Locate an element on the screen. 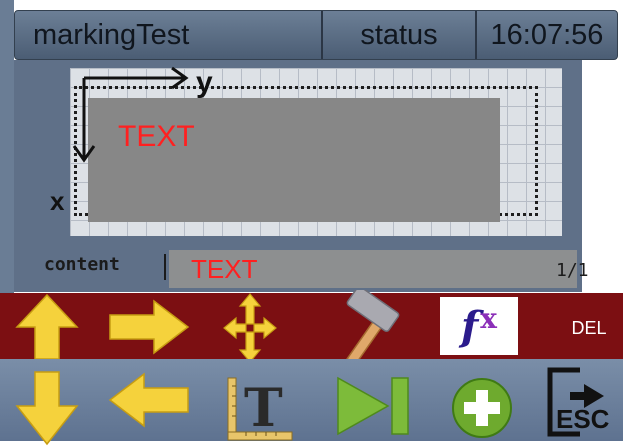  content-row: content TEXT 1/1 is located at coordinates (301, 270).